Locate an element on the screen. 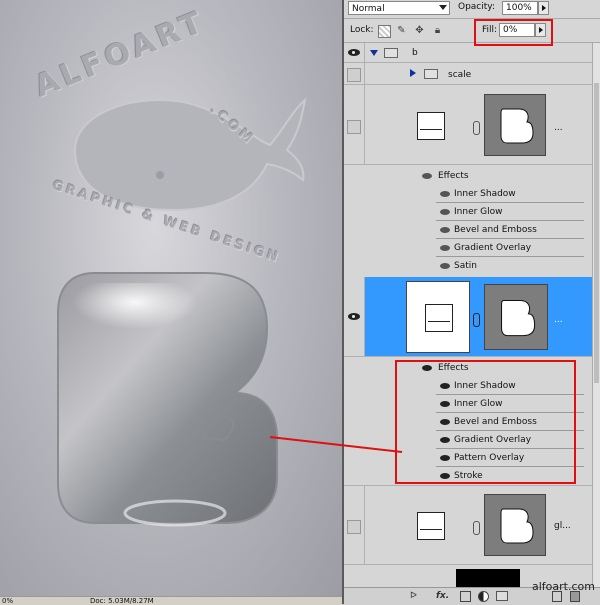  layers-scrollbar is located at coordinates (596, 315).